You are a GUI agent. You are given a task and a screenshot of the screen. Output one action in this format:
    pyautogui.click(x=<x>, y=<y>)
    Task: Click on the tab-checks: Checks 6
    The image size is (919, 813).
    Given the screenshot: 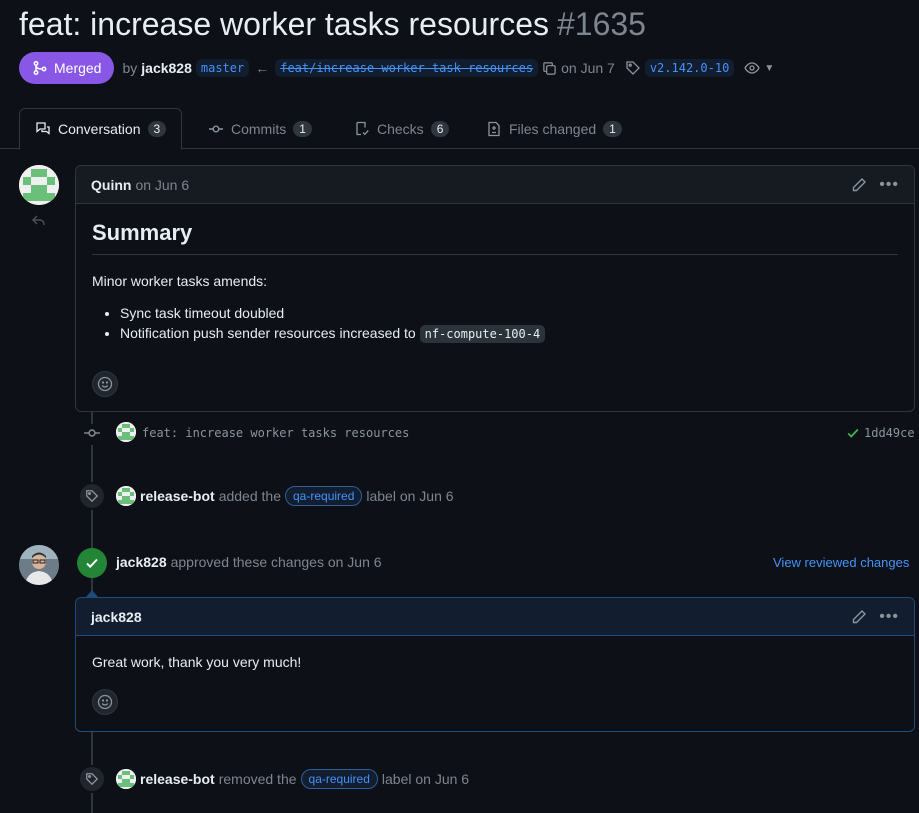 What is the action you would take?
    pyautogui.click(x=401, y=128)
    